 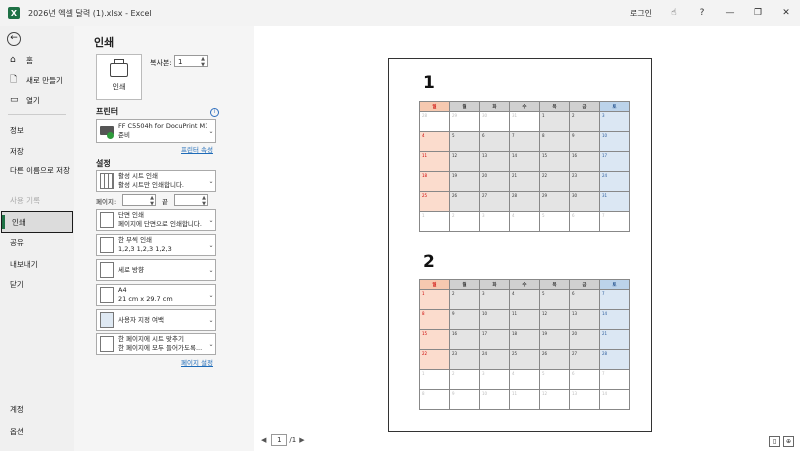 What do you see at coordinates (103, 163) in the screenshot?
I see `settings-heading: 설정` at bounding box center [103, 163].